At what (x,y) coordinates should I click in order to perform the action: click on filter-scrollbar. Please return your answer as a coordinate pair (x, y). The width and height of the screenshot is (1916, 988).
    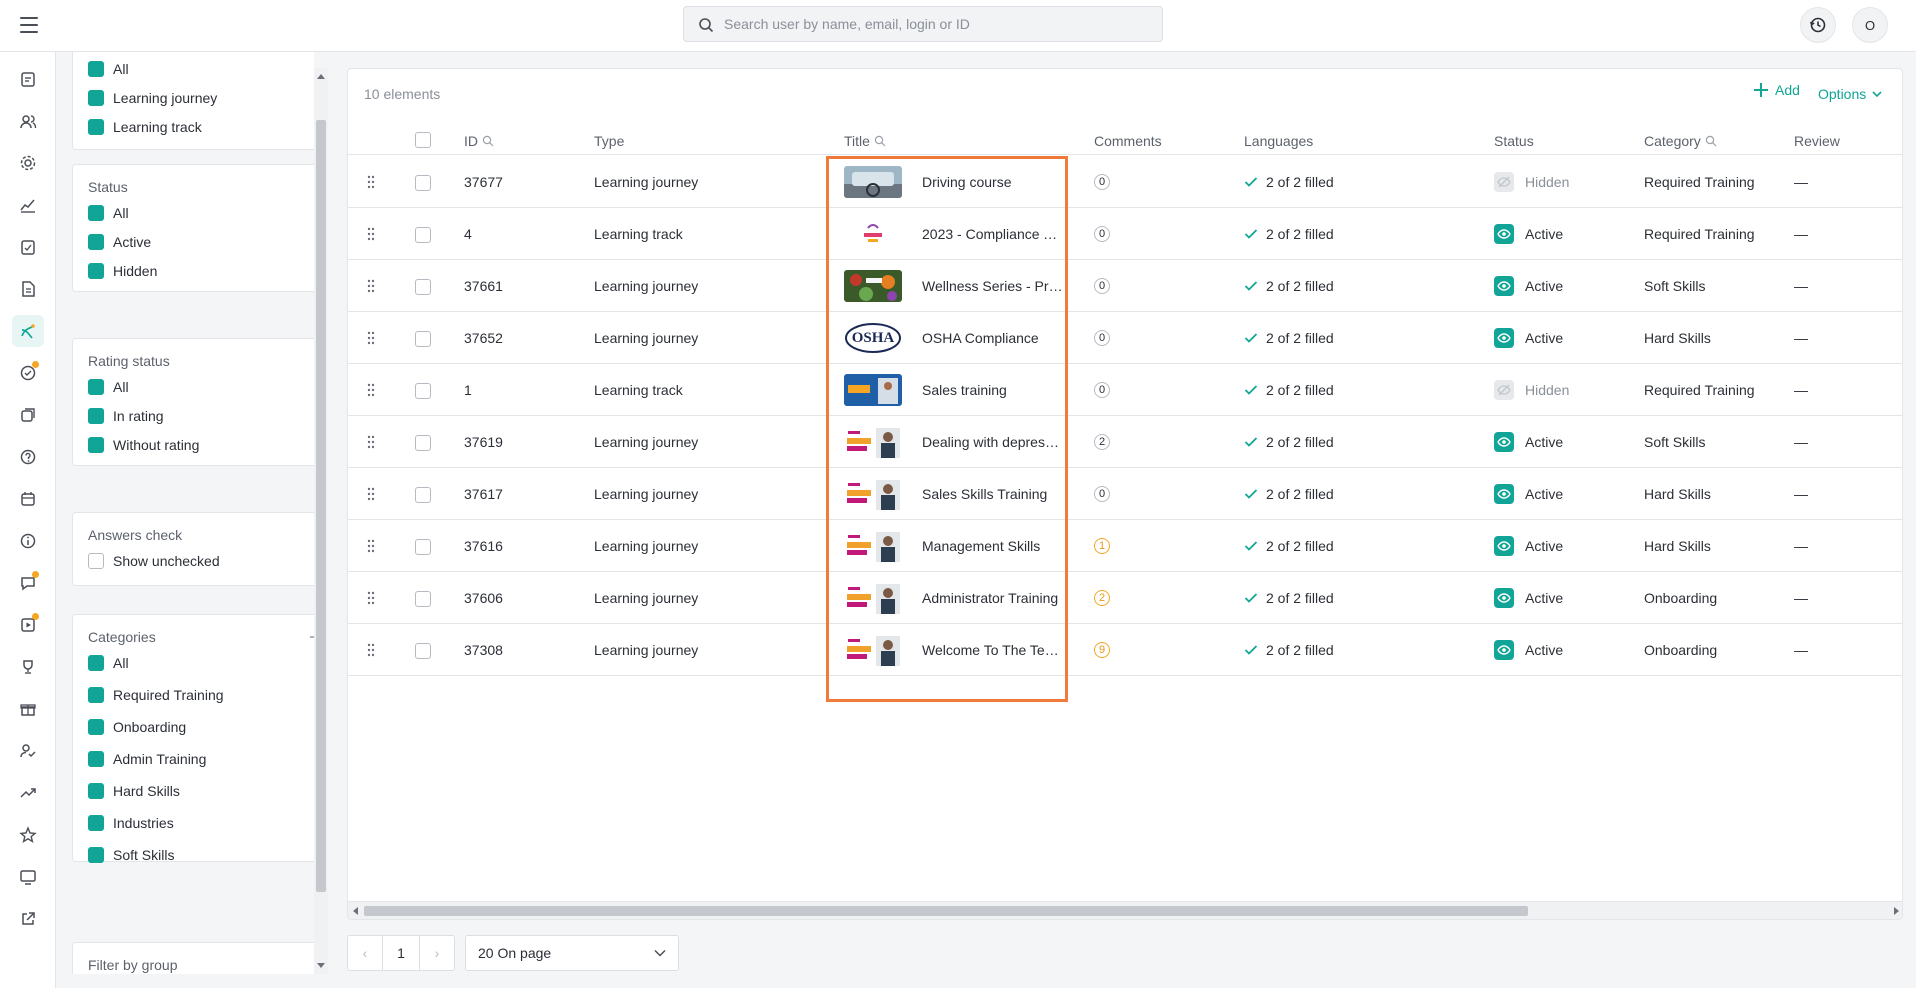
    Looking at the image, I should click on (321, 521).